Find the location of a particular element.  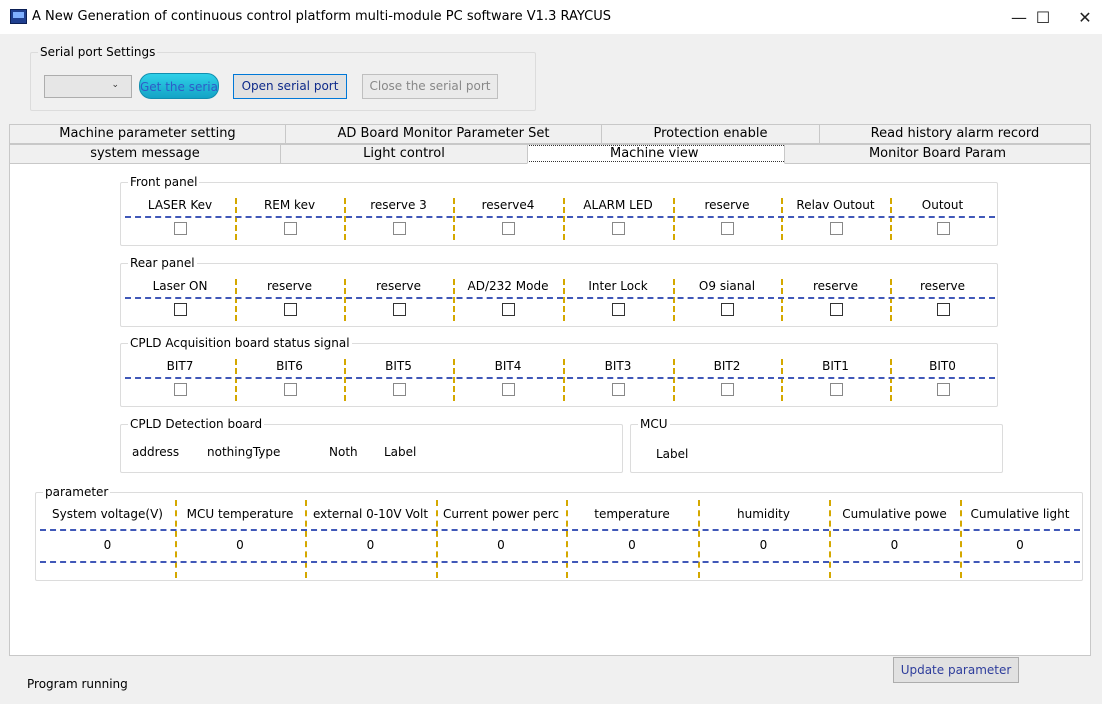

cpld-type-label: nothingType is located at coordinates (244, 452).